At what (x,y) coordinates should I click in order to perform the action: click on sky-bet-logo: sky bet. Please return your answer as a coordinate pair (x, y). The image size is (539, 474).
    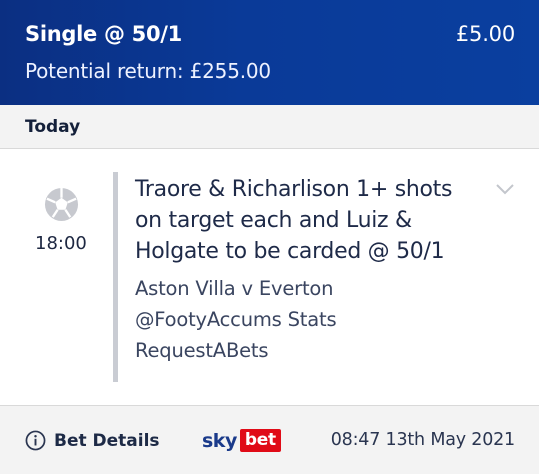
    Looking at the image, I should click on (241, 440).